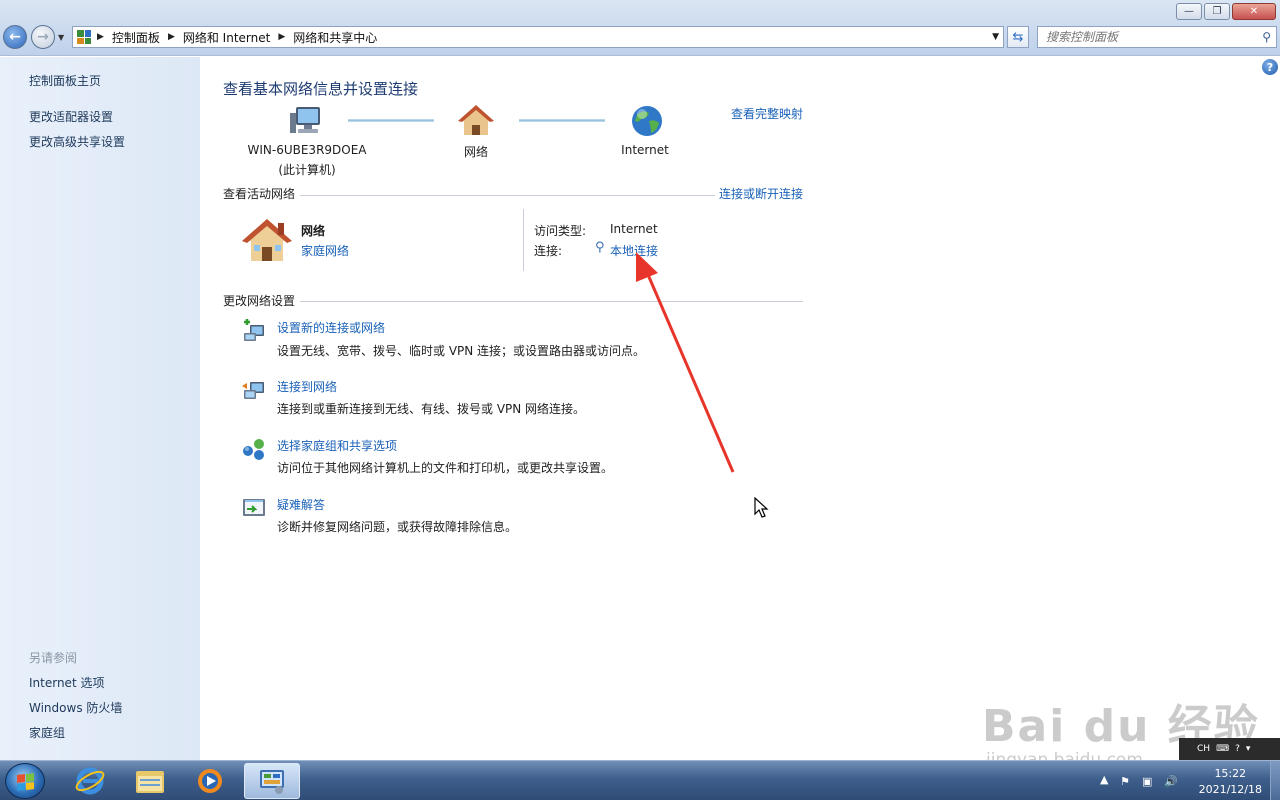  I want to click on task-homegroup-sharing-desc: 访问位于其他网络计算机上的文件和打印机，或更改共享设置。, so click(445, 468).